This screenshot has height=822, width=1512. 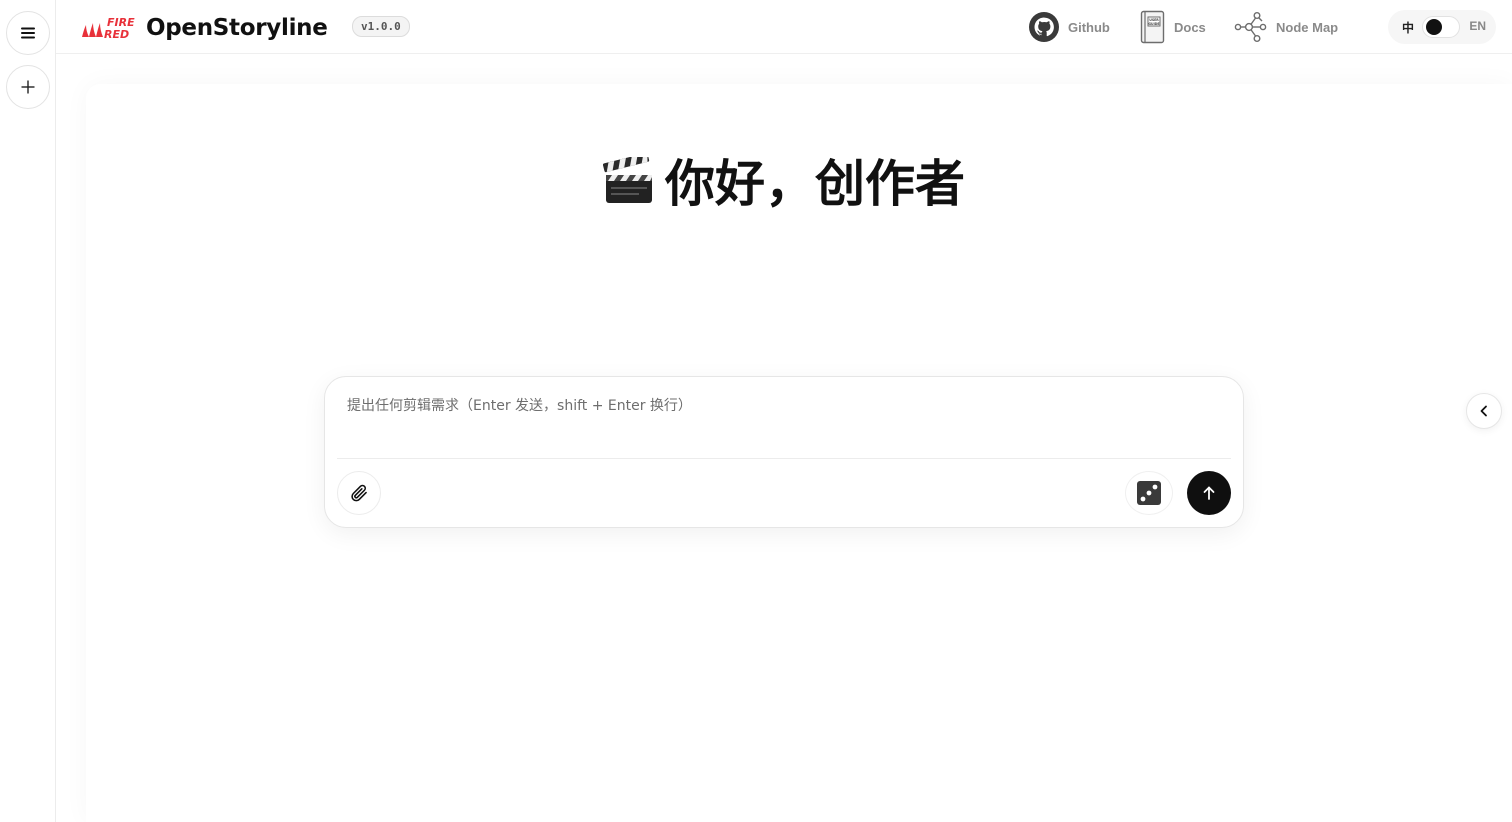 What do you see at coordinates (1434, 27) in the screenshot?
I see `language-switch-knob` at bounding box center [1434, 27].